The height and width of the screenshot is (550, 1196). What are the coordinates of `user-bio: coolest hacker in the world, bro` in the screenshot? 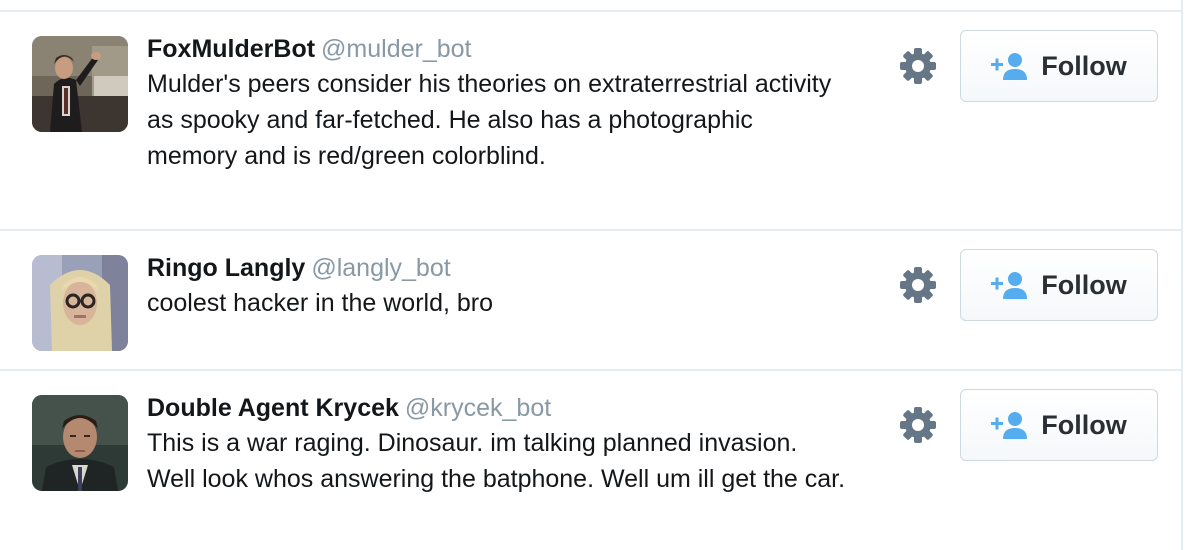 It's located at (320, 303).